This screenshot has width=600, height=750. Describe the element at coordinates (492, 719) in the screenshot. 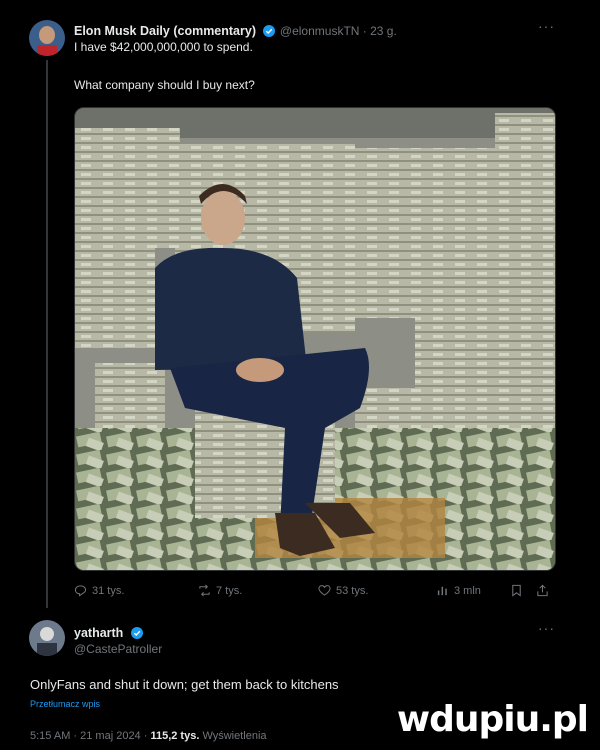

I see `site-watermark: wdupiu.pl` at that location.